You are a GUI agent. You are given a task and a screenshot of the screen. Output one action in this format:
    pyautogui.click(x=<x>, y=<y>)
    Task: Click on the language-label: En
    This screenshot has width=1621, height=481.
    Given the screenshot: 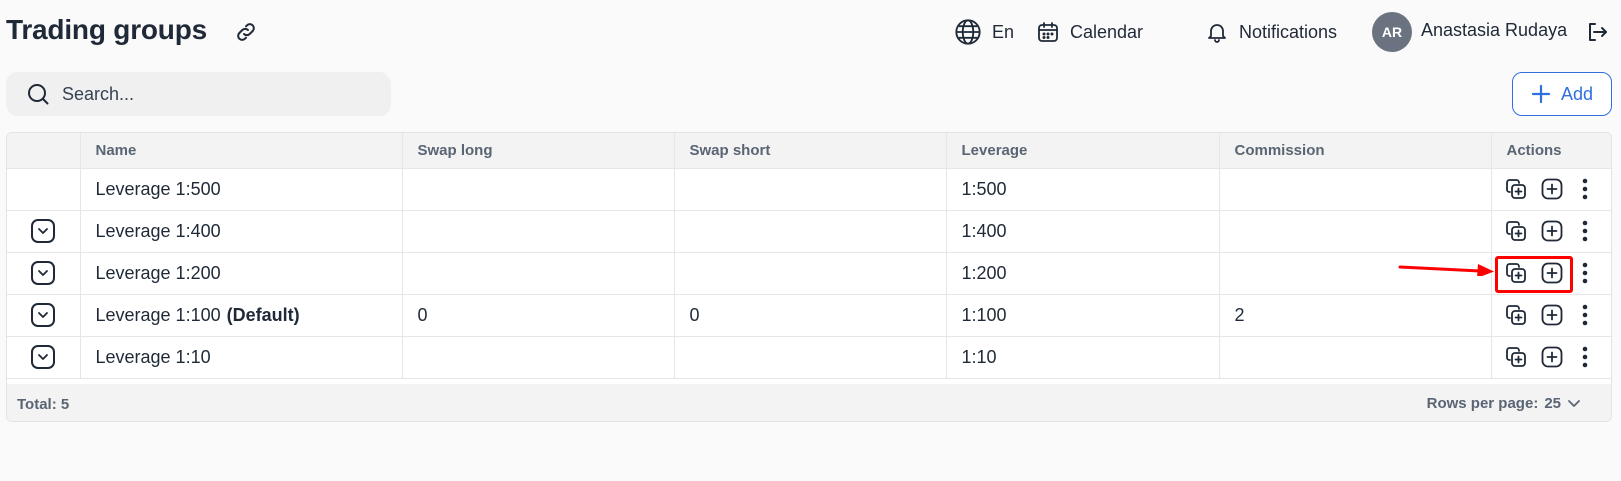 What is the action you would take?
    pyautogui.click(x=1003, y=31)
    